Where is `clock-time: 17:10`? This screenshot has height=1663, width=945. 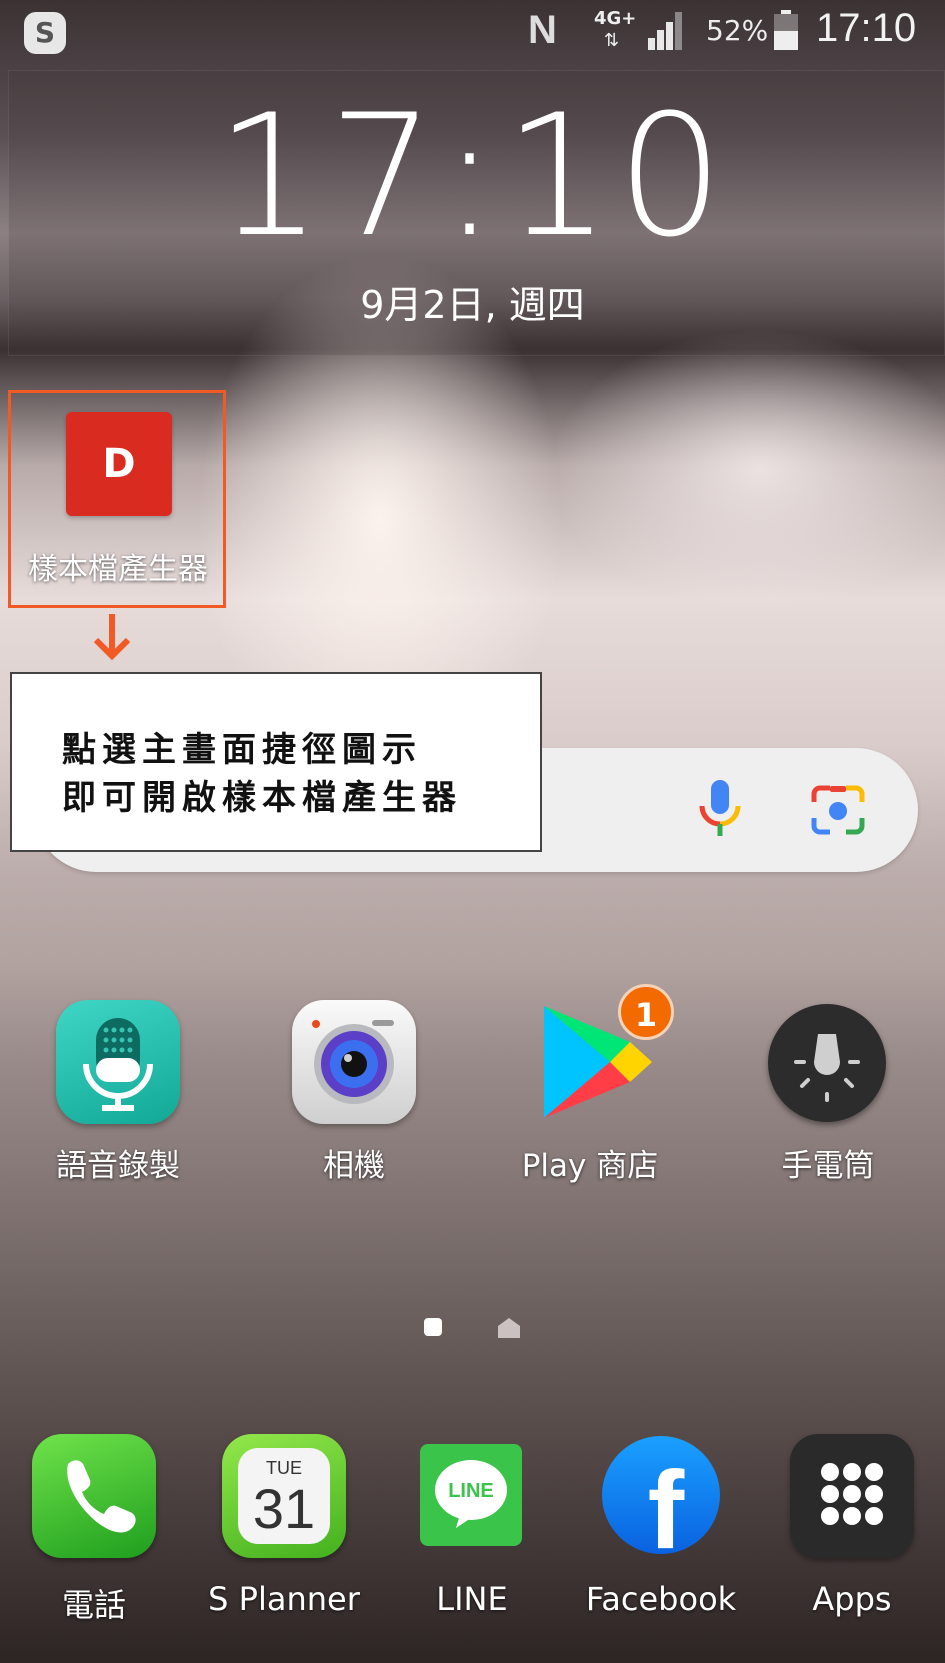
clock-time: 17:10 is located at coordinates (472, 176).